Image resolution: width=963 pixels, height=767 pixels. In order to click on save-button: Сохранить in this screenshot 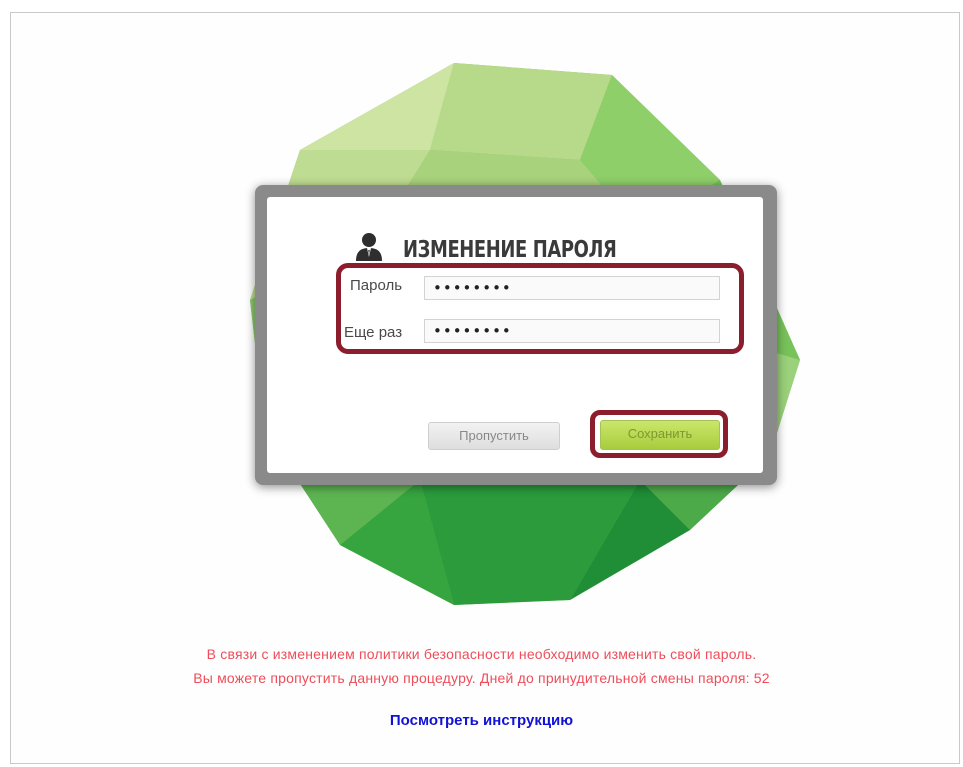, I will do `click(660, 435)`.